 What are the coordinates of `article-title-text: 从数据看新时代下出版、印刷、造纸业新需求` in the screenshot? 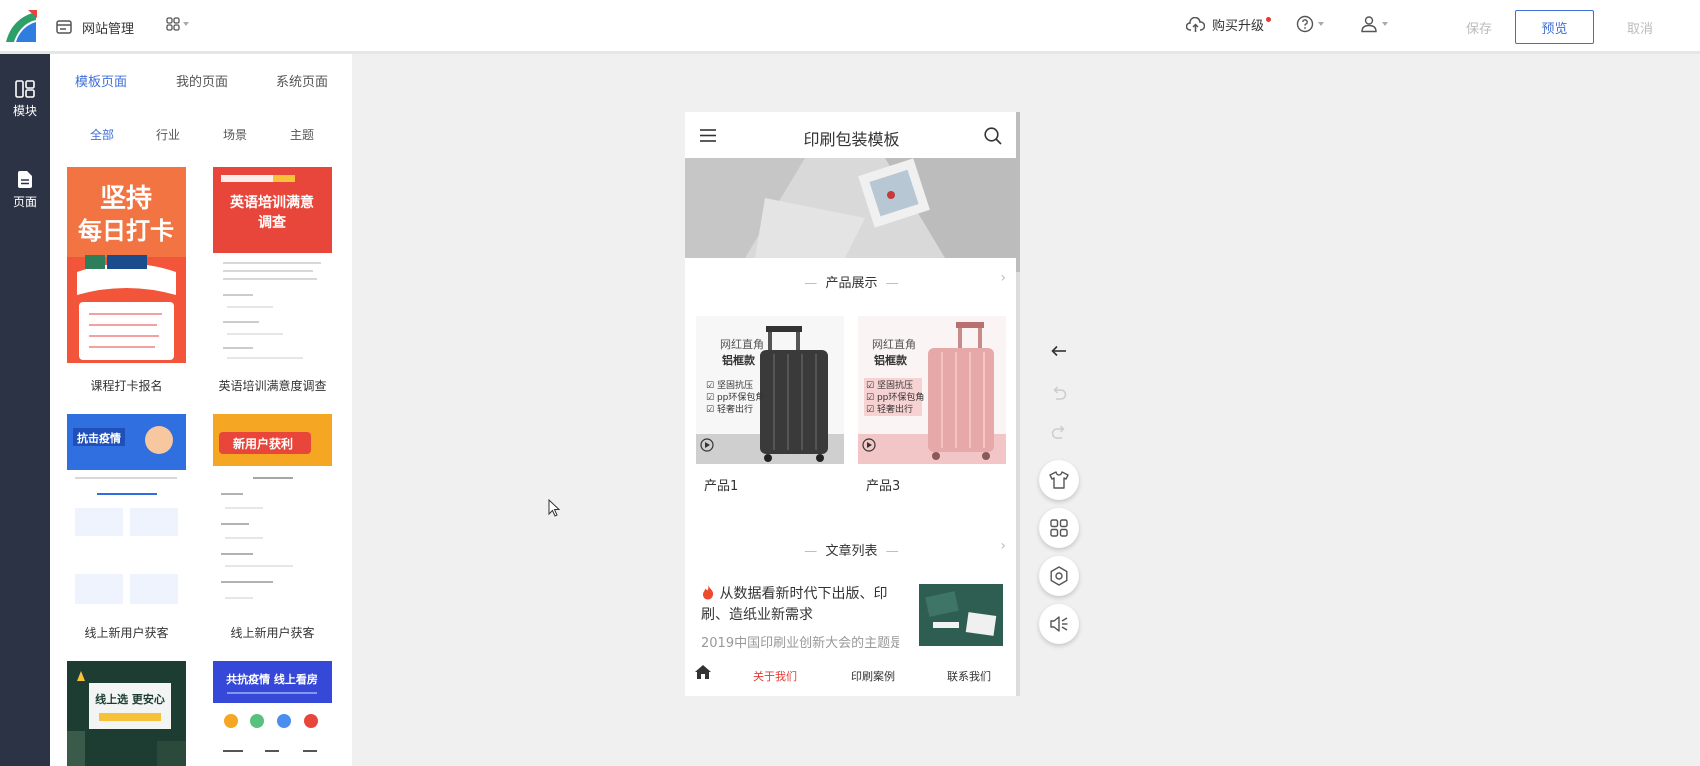 It's located at (794, 604).